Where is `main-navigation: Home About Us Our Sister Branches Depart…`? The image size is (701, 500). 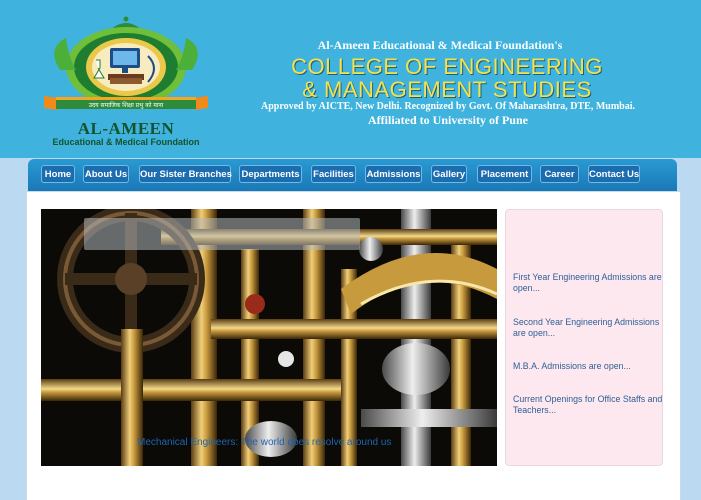 main-navigation: Home About Us Our Sister Branches Depart… is located at coordinates (352, 175).